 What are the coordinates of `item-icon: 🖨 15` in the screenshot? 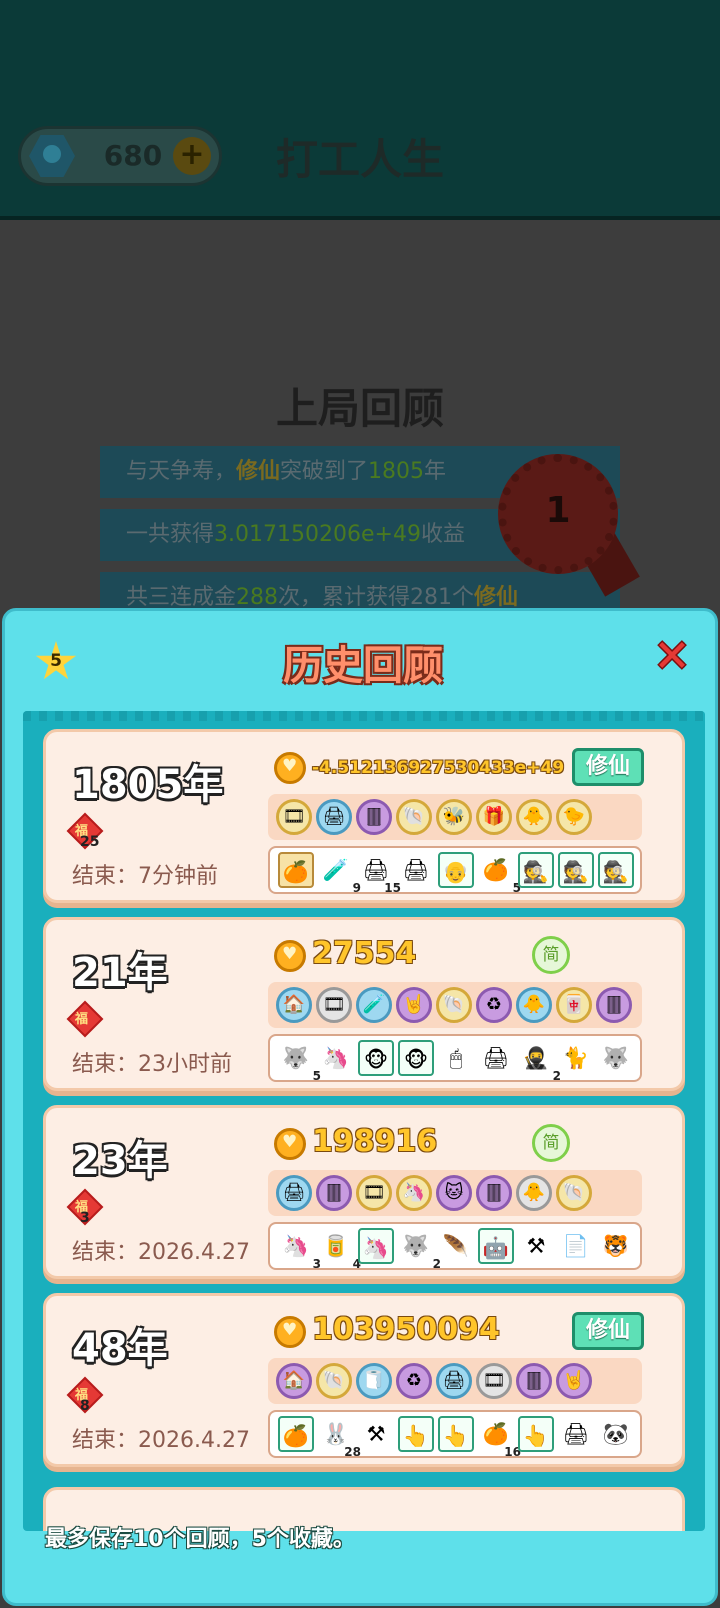 It's located at (379, 873).